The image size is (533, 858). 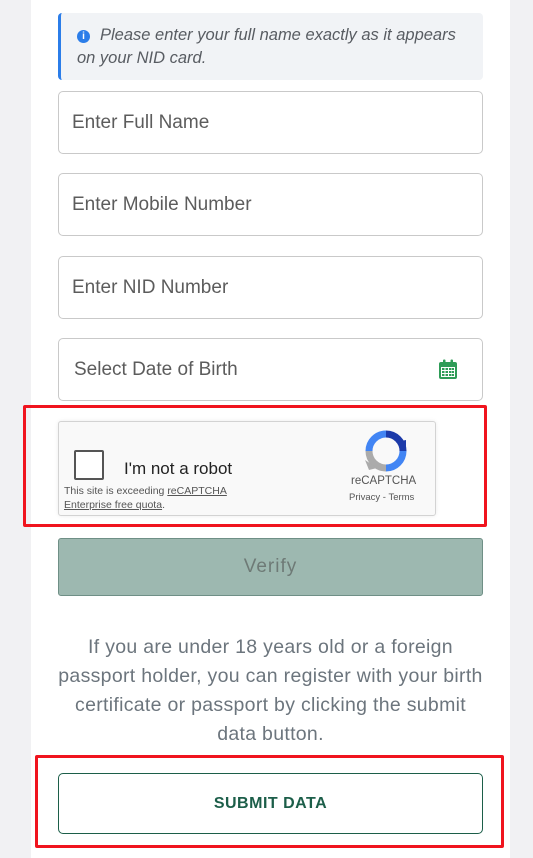 I want to click on date-of-birth-placeholder: Select Date of Birth, so click(x=156, y=369).